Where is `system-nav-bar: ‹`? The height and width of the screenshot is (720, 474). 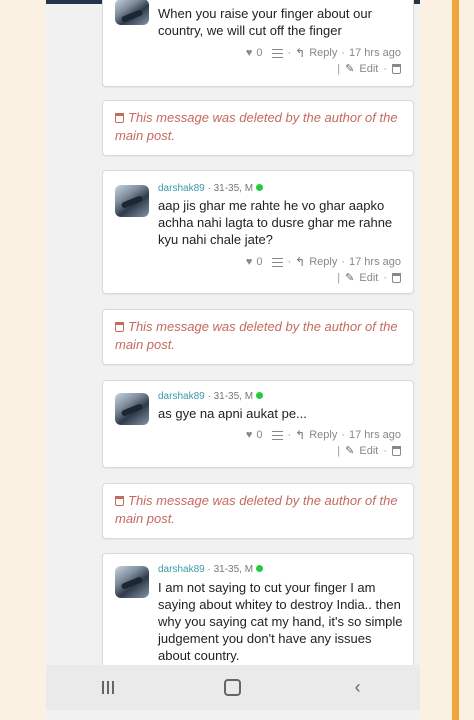
system-nav-bar: ‹ is located at coordinates (233, 687).